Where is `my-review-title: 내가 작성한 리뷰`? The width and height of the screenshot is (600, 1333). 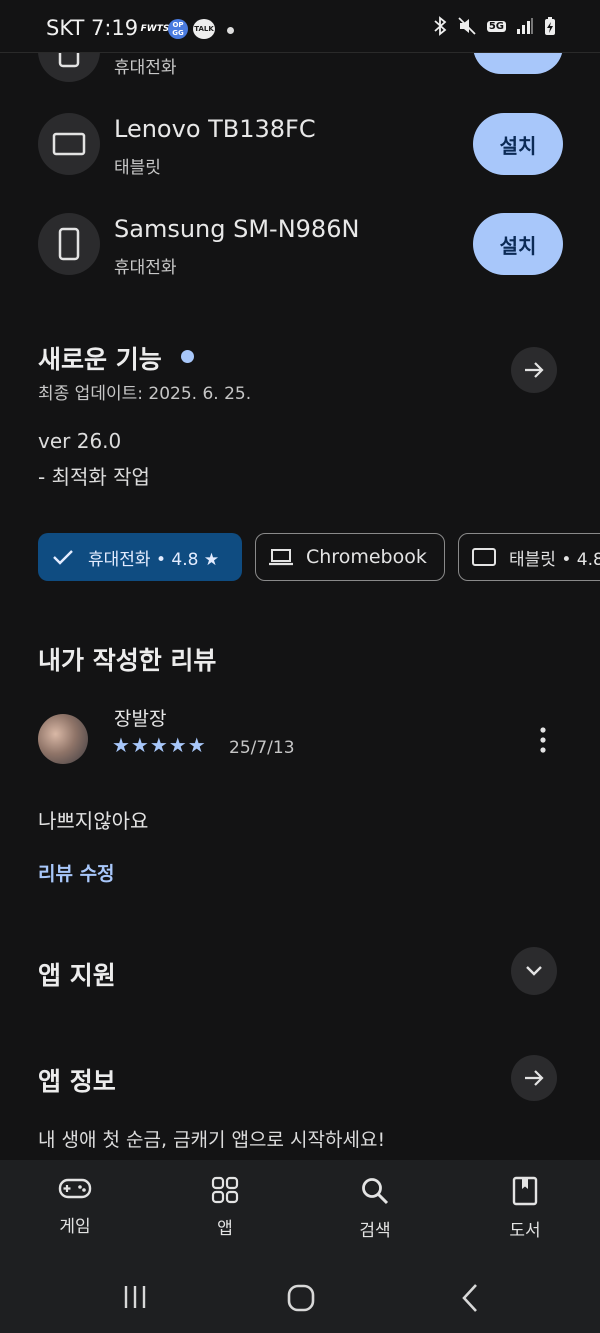 my-review-title: 내가 작성한 리뷰 is located at coordinates (127, 660).